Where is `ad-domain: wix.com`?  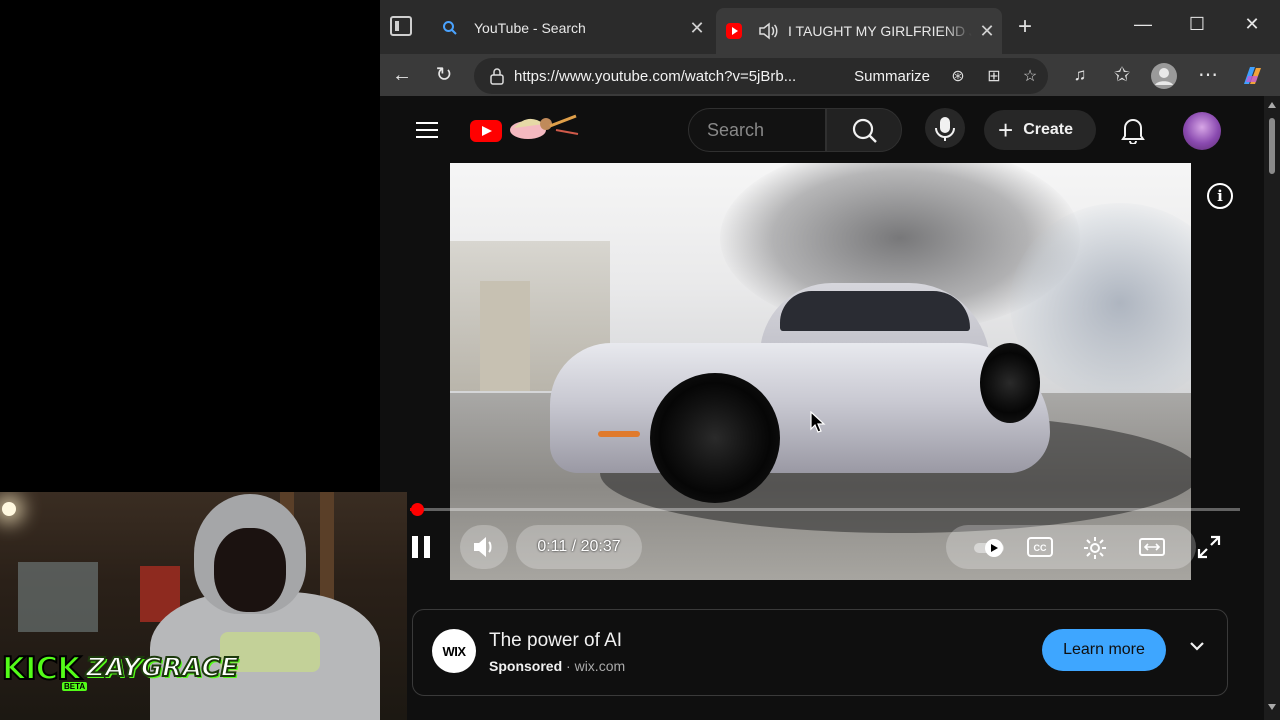
ad-domain: wix.com is located at coordinates (600, 666).